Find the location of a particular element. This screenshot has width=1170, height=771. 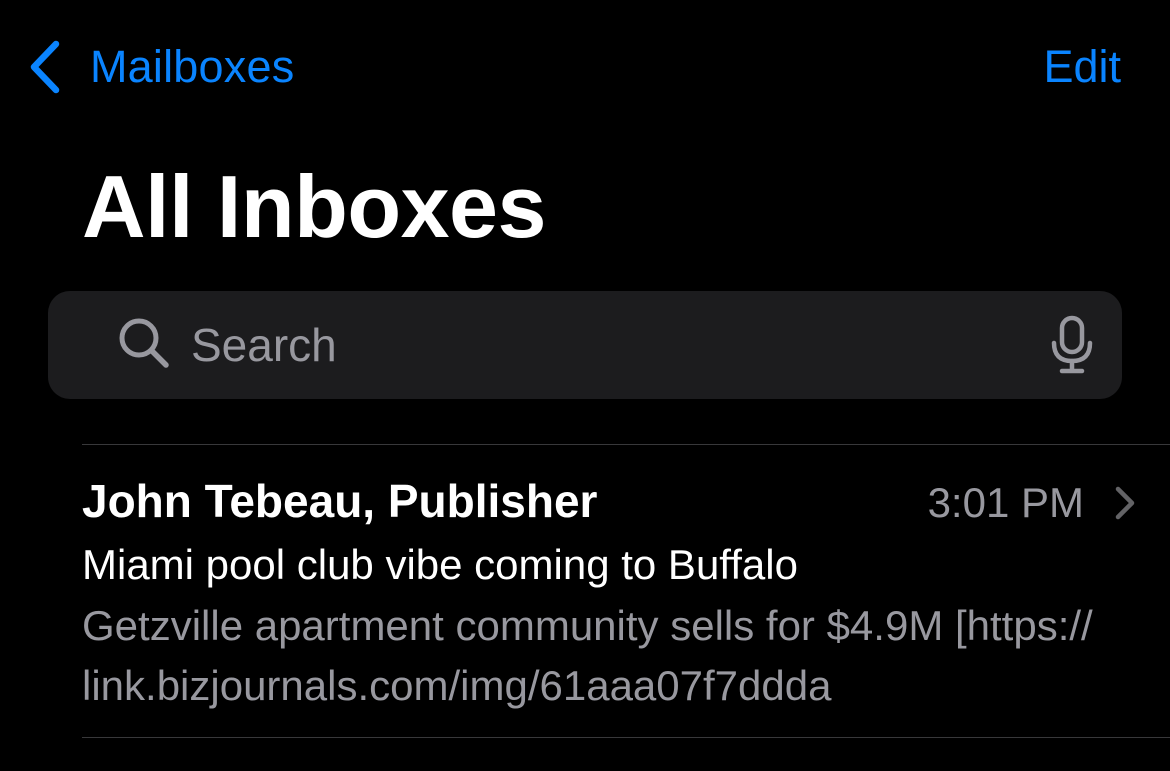

search-input is located at coordinates (616, 345).